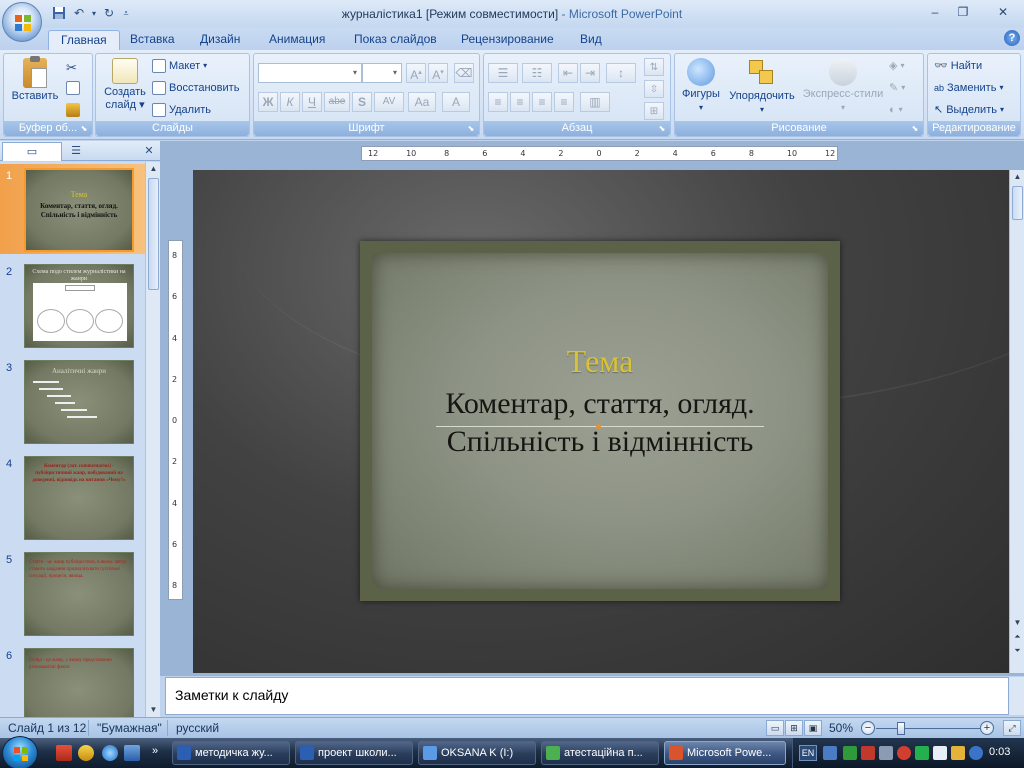 The image size is (1024, 768). Describe the element at coordinates (362, 102) in the screenshot. I see `shadow-button: S` at that location.